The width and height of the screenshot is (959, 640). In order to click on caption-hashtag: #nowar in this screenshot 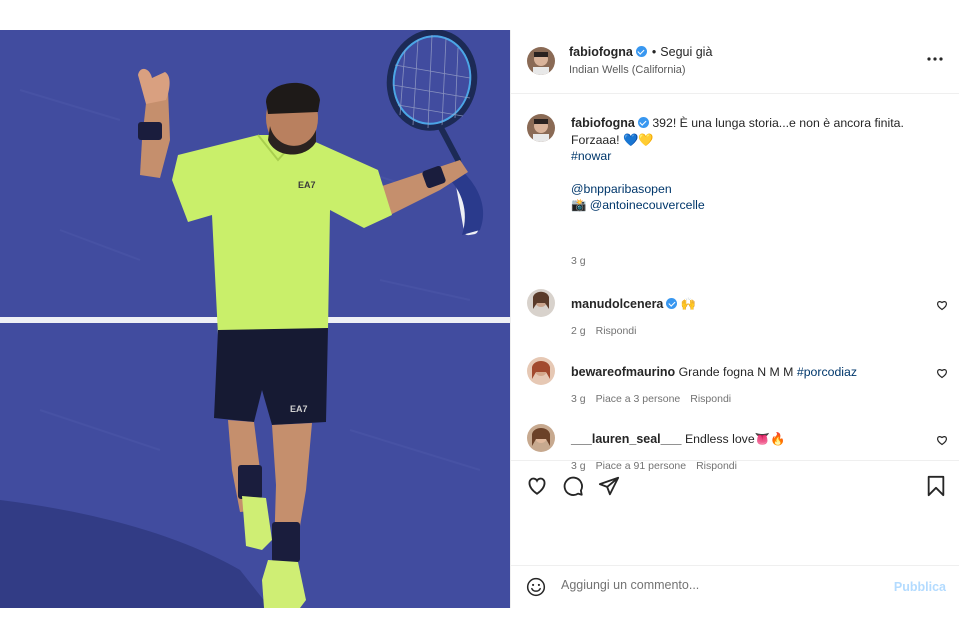, I will do `click(751, 156)`.